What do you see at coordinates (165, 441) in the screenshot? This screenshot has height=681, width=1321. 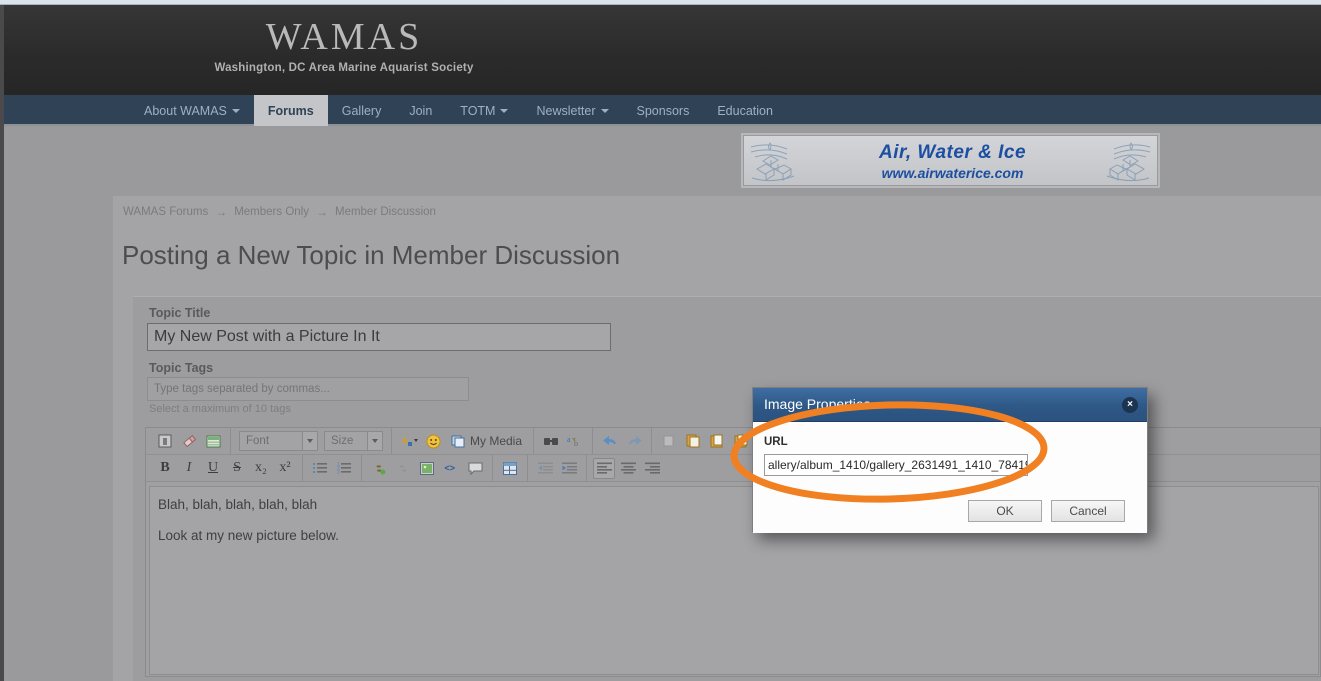 I see `source-icon` at bounding box center [165, 441].